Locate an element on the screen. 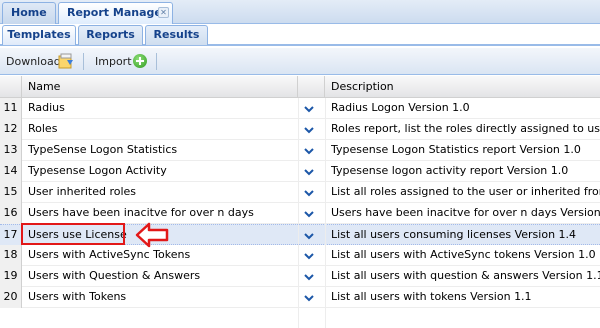 The height and width of the screenshot is (328, 600). tab-reports-label: Reports is located at coordinates (110, 34).